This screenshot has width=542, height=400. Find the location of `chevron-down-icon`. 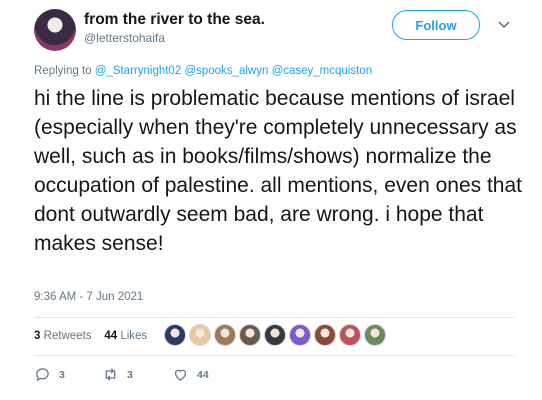

chevron-down-icon is located at coordinates (504, 24).